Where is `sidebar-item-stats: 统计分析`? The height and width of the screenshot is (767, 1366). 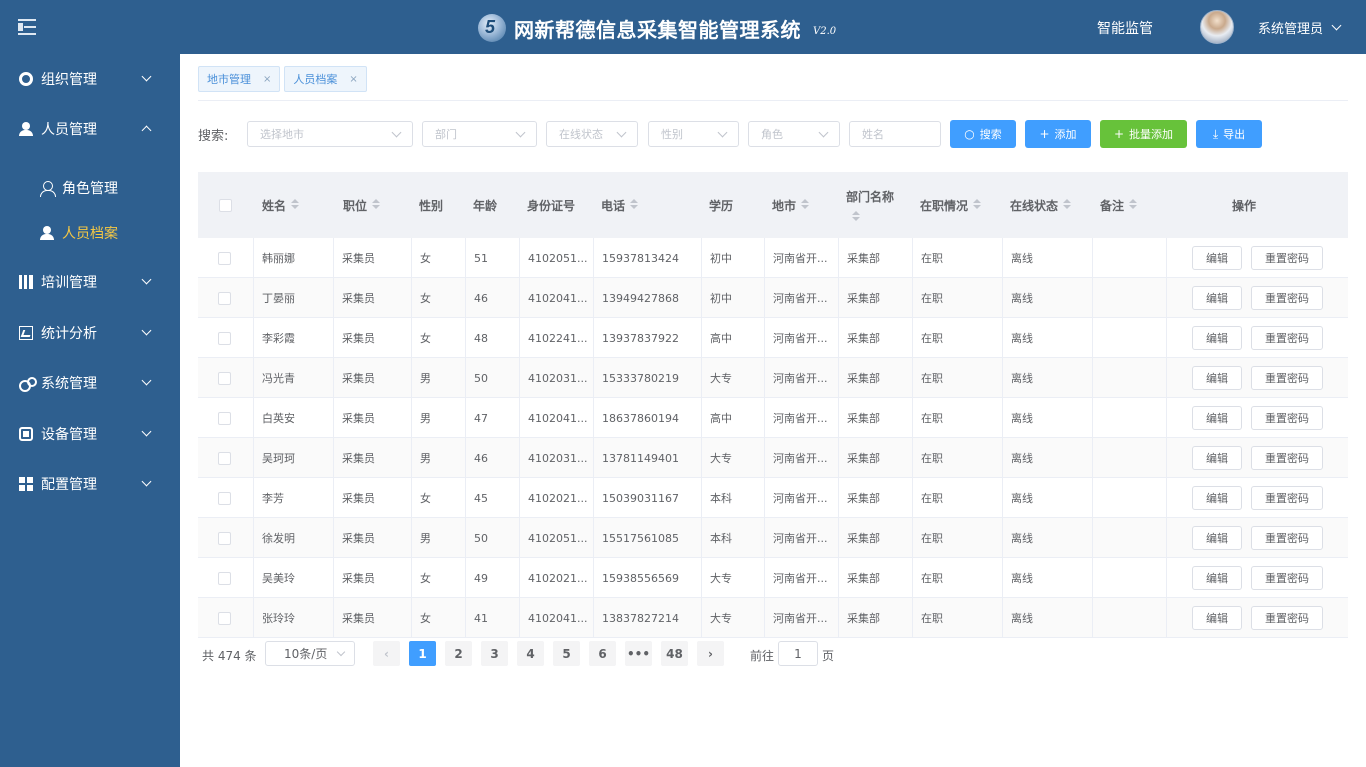
sidebar-item-stats: 统计分析 is located at coordinates (90, 333).